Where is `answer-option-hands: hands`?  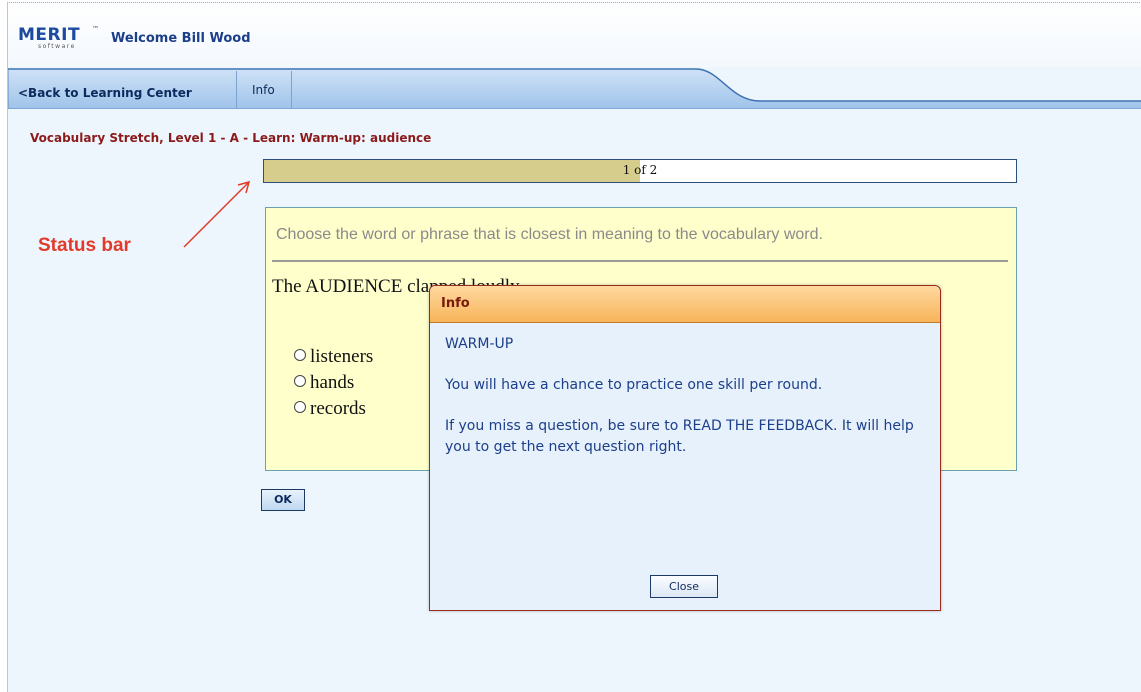 answer-option-hands: hands is located at coordinates (324, 383).